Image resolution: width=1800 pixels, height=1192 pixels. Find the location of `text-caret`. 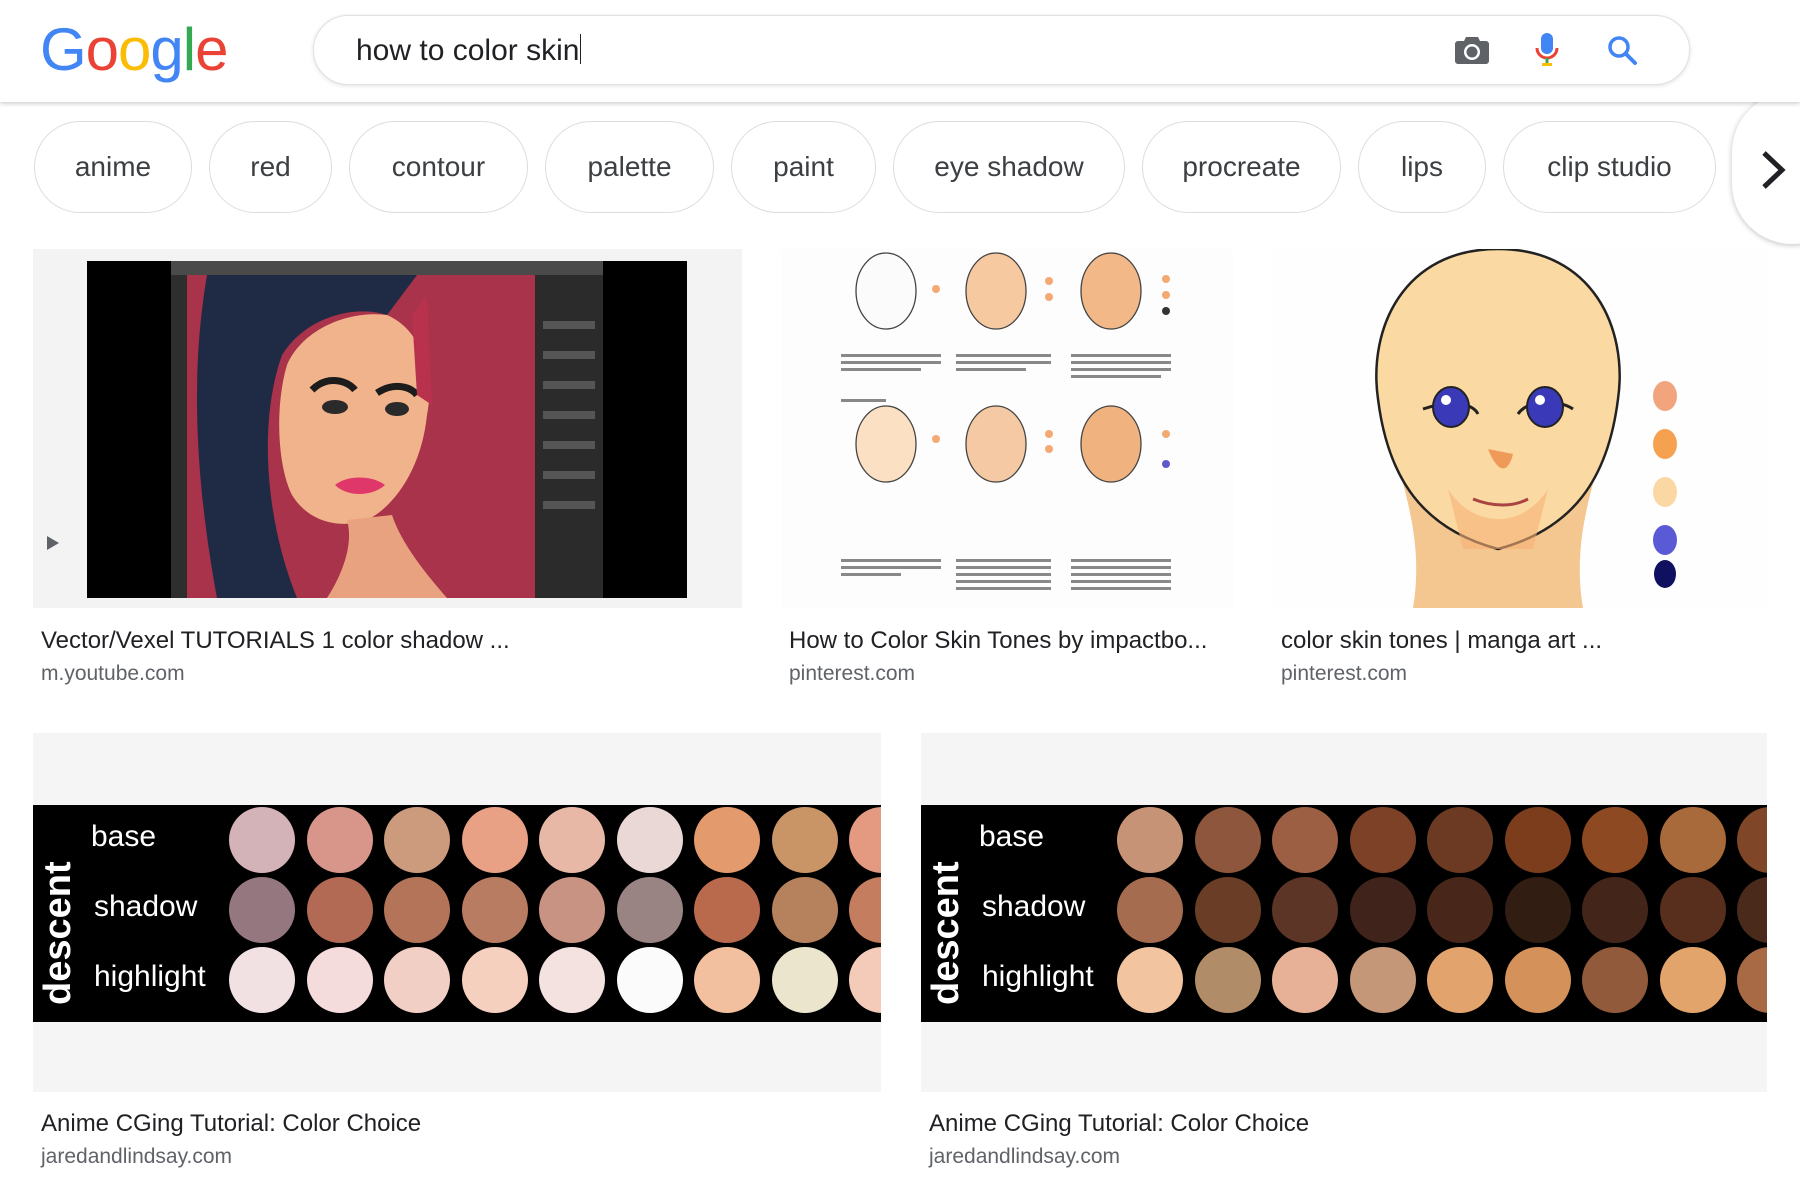

text-caret is located at coordinates (581, 49).